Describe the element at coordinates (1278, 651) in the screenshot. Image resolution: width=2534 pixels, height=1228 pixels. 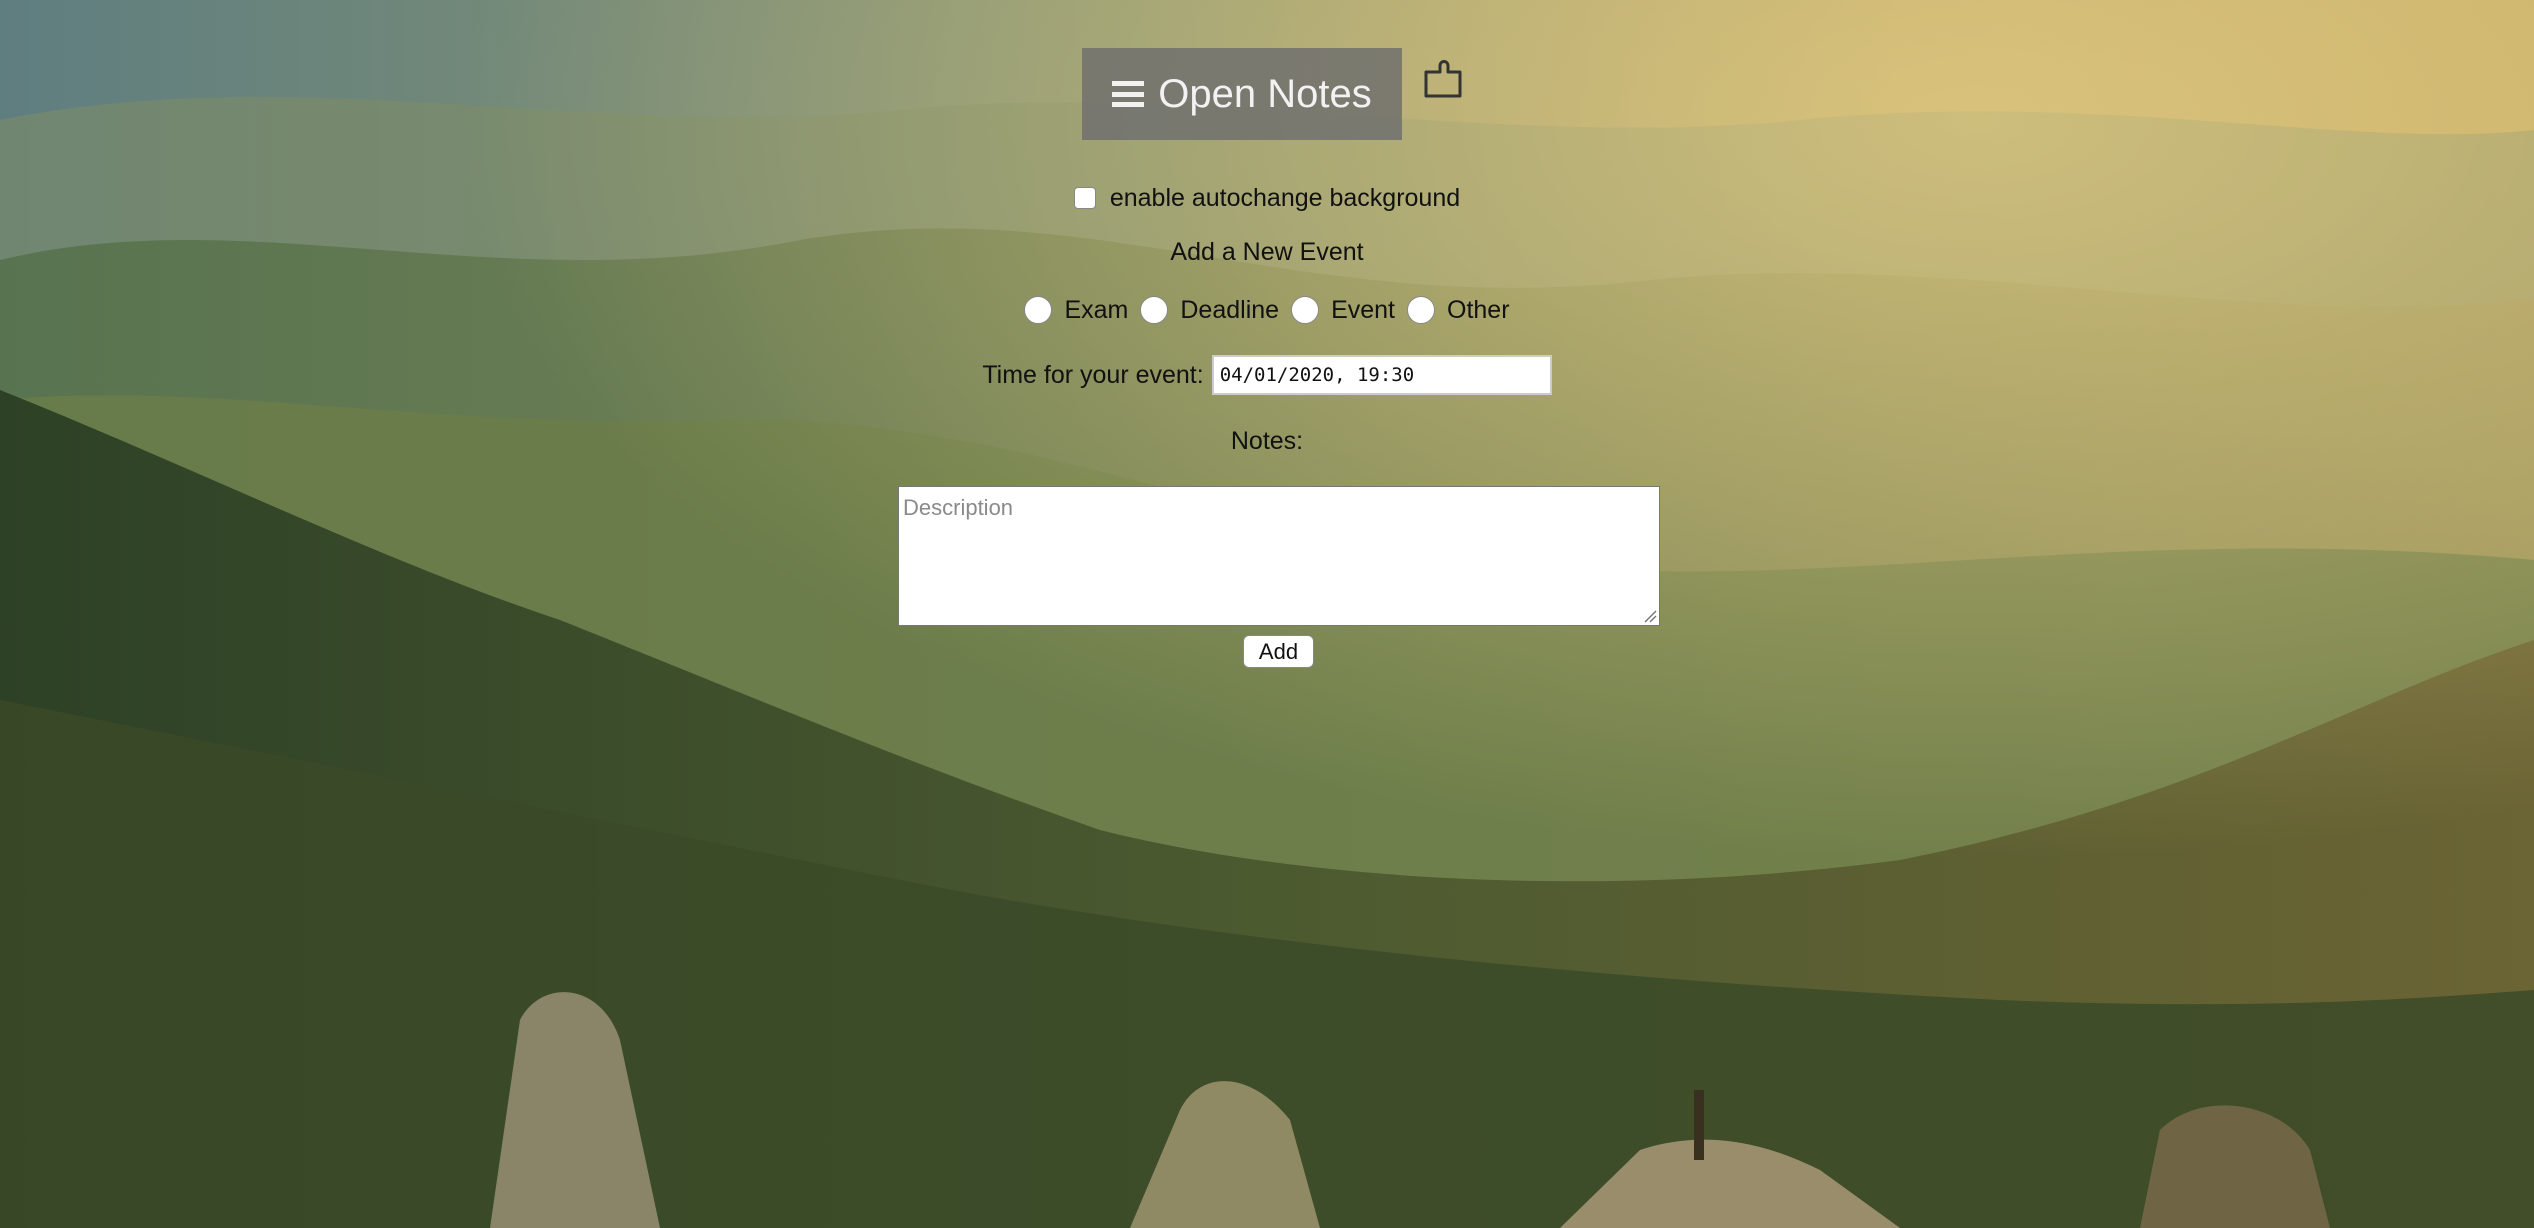
I see `add-button: Add` at that location.